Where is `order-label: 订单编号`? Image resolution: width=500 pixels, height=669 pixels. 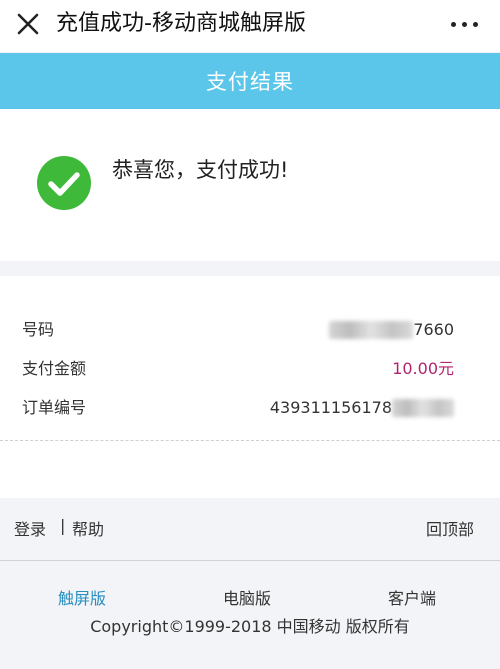 order-label: 订单编号 is located at coordinates (54, 407).